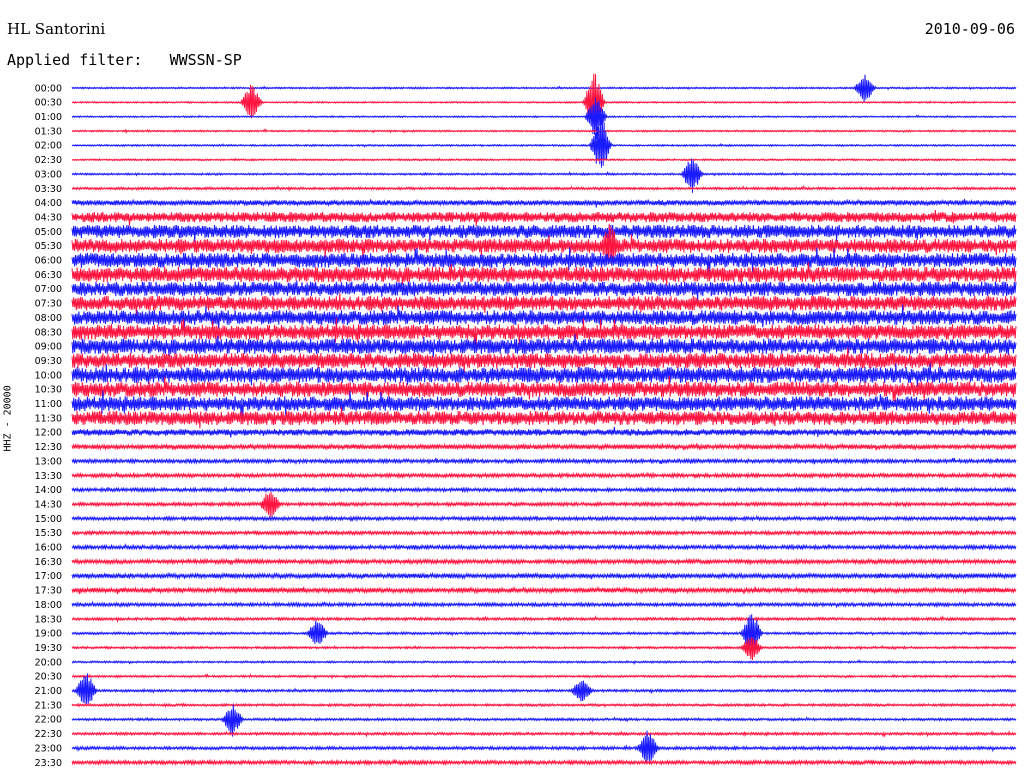 The width and height of the screenshot is (1024, 780). What do you see at coordinates (48, 433) in the screenshot?
I see `time-label: 12:00` at bounding box center [48, 433].